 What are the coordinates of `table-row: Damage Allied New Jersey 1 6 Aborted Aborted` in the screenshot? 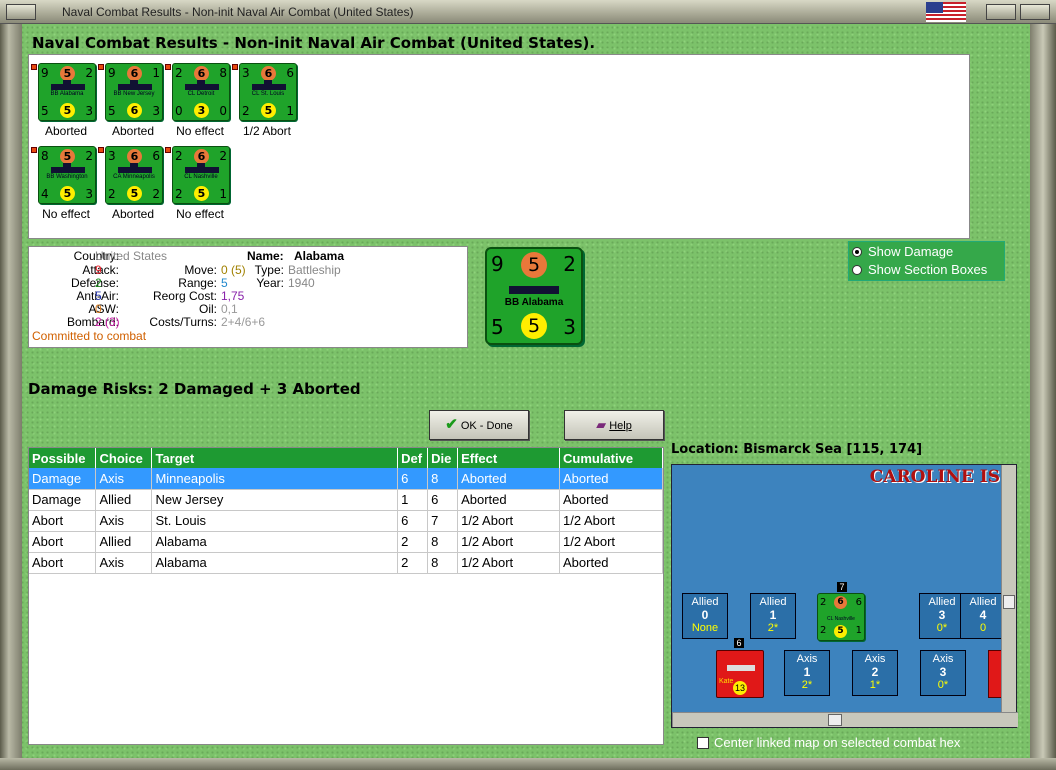 It's located at (346, 500).